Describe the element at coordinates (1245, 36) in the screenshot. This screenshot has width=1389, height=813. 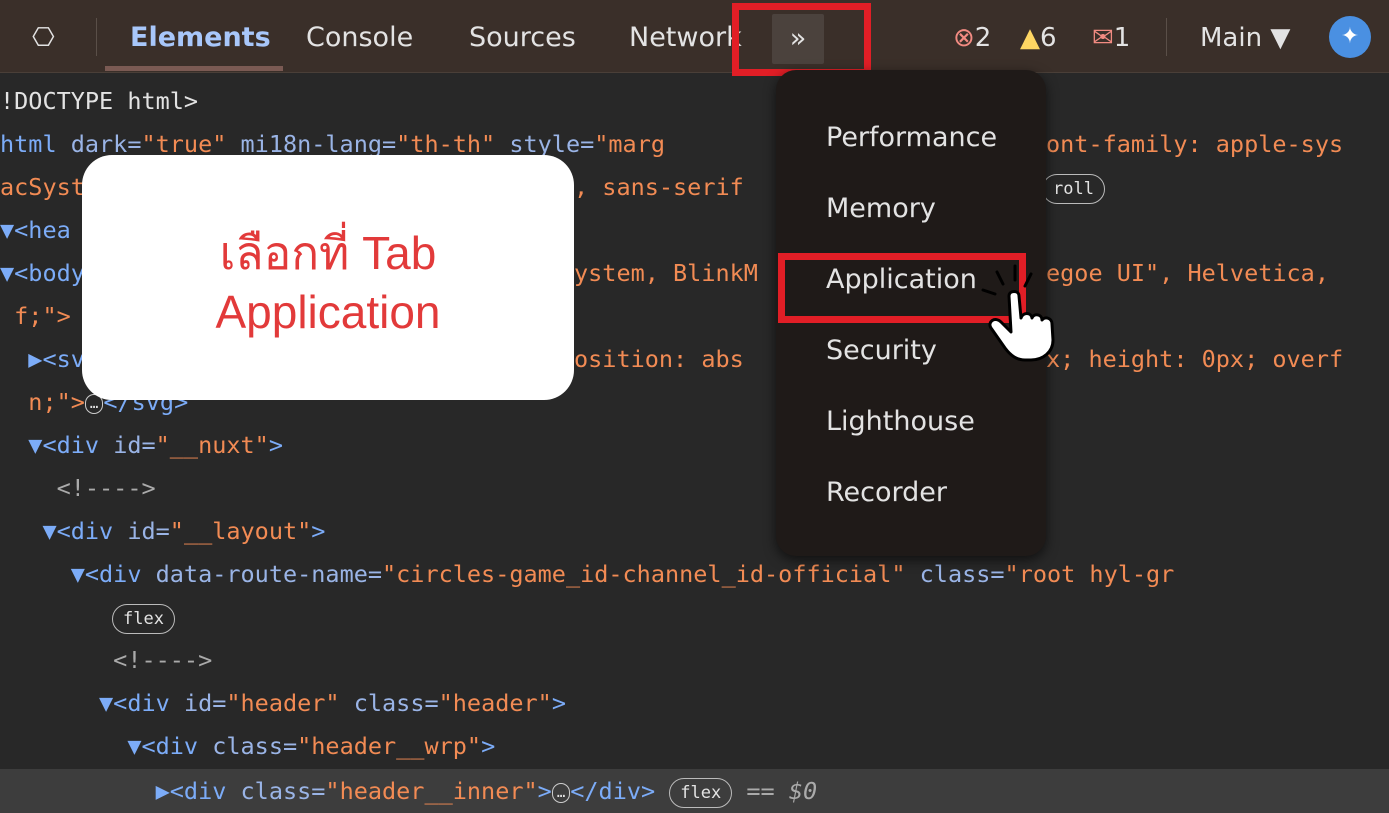
I see `context-selector: Main ▼` at that location.